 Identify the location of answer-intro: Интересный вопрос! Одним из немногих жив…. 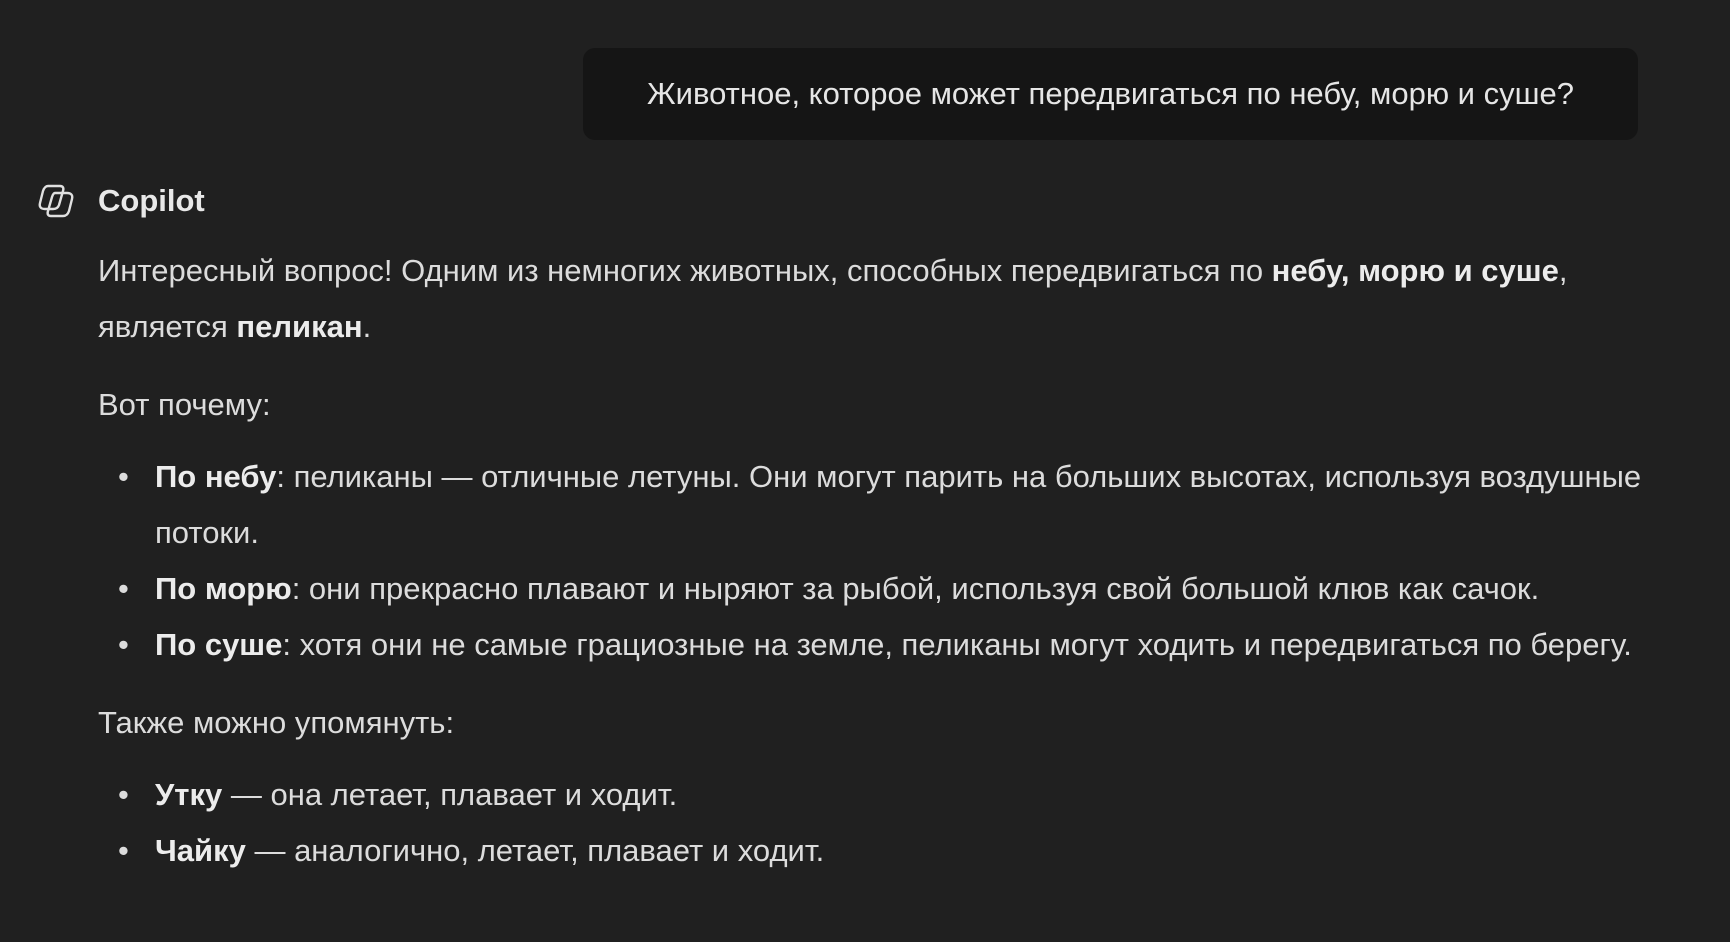
(893, 299).